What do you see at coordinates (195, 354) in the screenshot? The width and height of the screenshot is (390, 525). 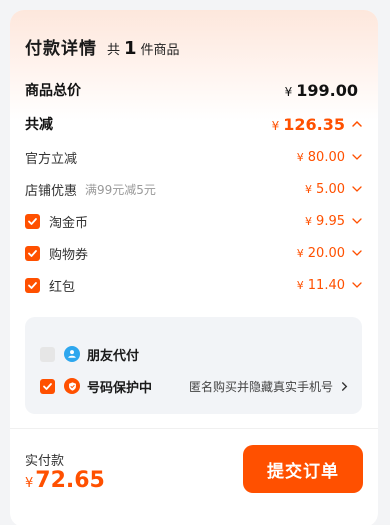 I see `friend-pay-row: 朋友代付` at bounding box center [195, 354].